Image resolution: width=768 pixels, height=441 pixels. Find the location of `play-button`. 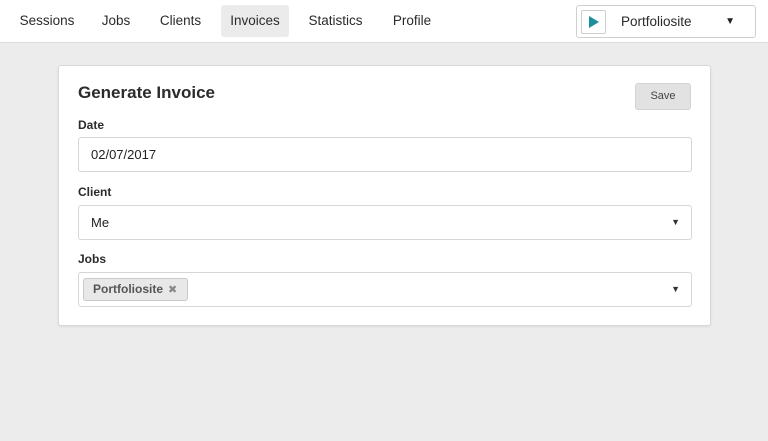

play-button is located at coordinates (593, 22).